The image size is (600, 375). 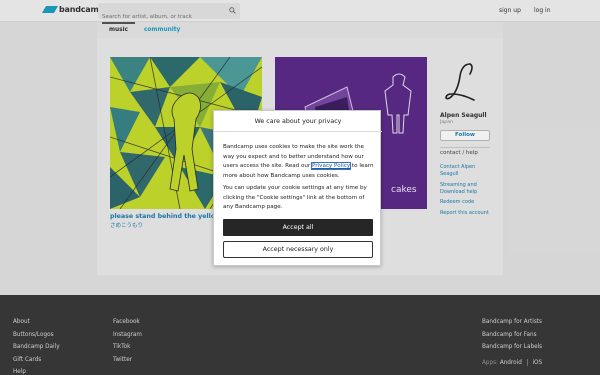 What do you see at coordinates (331, 166) in the screenshot?
I see `privacy-policy-link: Privacy Policy` at bounding box center [331, 166].